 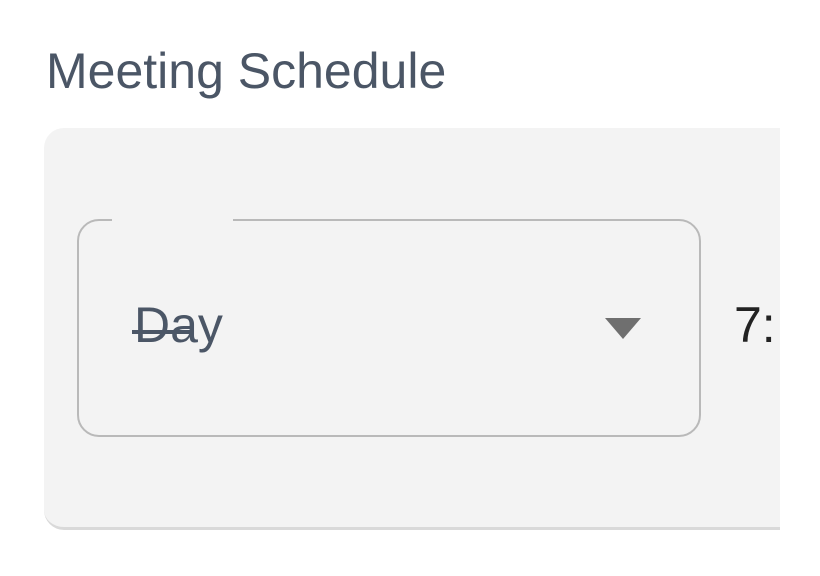 What do you see at coordinates (178, 325) in the screenshot?
I see `frequency-select-value: Day` at bounding box center [178, 325].